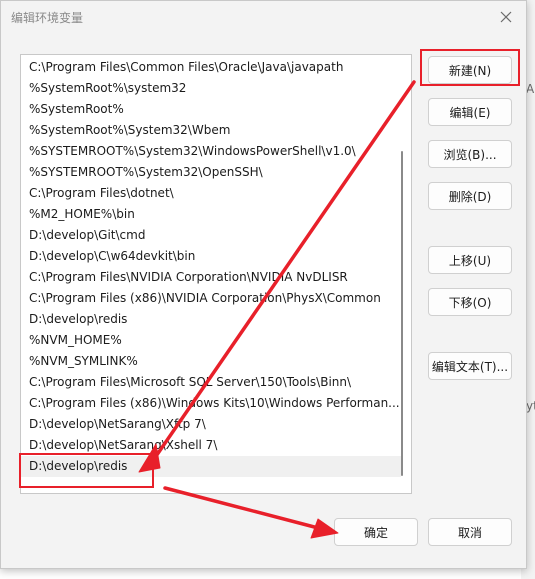 The height and width of the screenshot is (579, 535). I want to click on background-text-fragment: yt, so click(530, 406).